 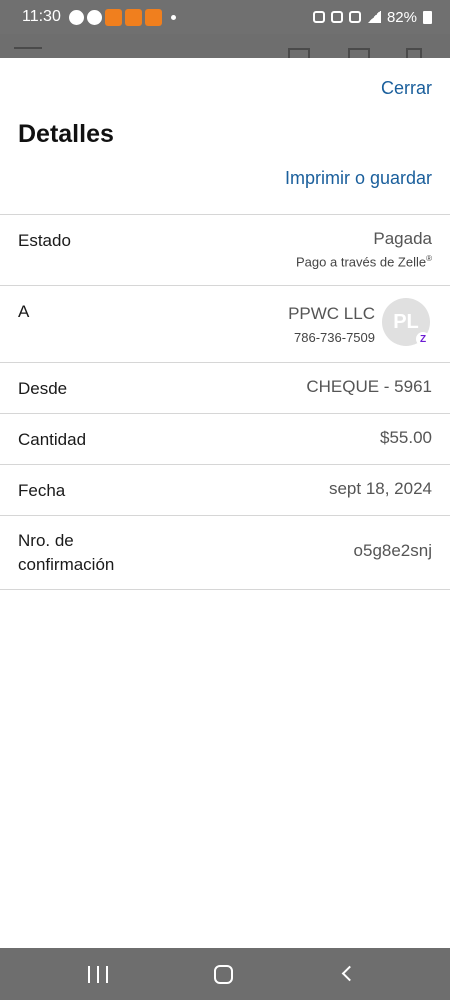 I want to click on status-subtext: Pago a través de Zelle®, so click(x=364, y=261).